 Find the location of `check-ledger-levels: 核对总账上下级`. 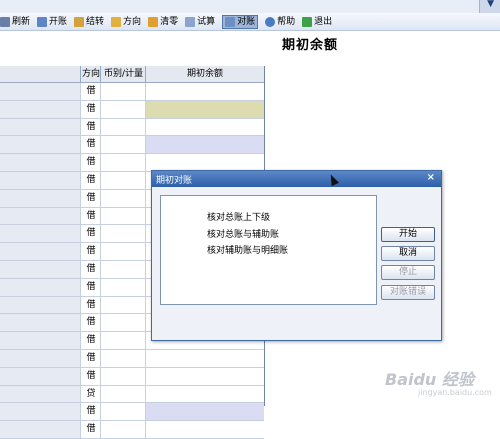

check-ledger-levels: 核对总账上下级 is located at coordinates (238, 216).